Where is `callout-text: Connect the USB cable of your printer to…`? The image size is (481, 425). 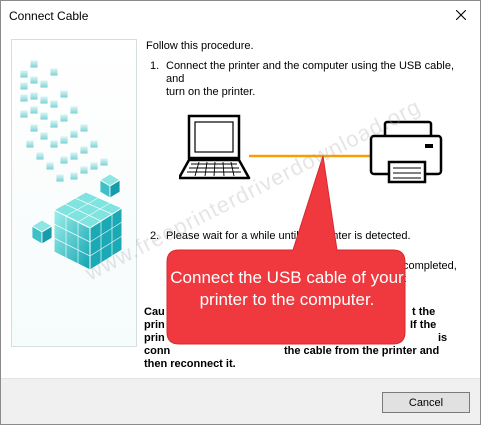 callout-text: Connect the USB cable of your printer to… is located at coordinates (287, 288).